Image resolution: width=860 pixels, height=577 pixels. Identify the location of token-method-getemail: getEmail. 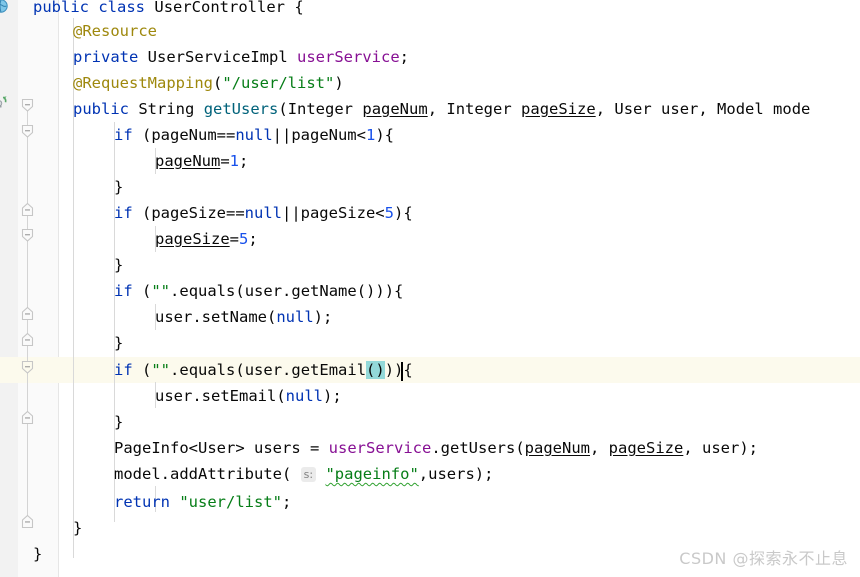
(329, 370).